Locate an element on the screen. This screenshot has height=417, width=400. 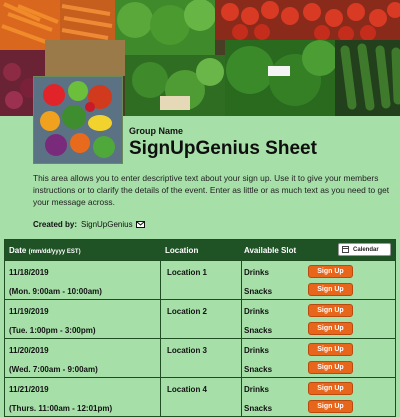
location-cell: Location 2 is located at coordinates (201, 319).